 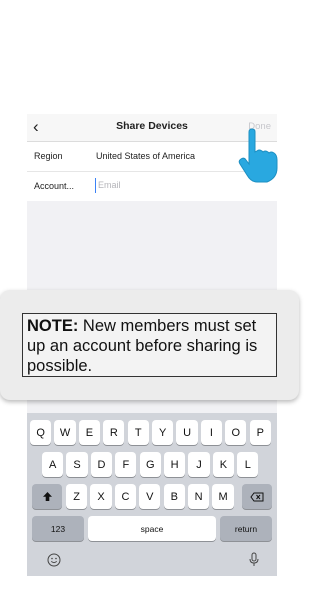 What do you see at coordinates (236, 432) in the screenshot?
I see `key-o: O` at bounding box center [236, 432].